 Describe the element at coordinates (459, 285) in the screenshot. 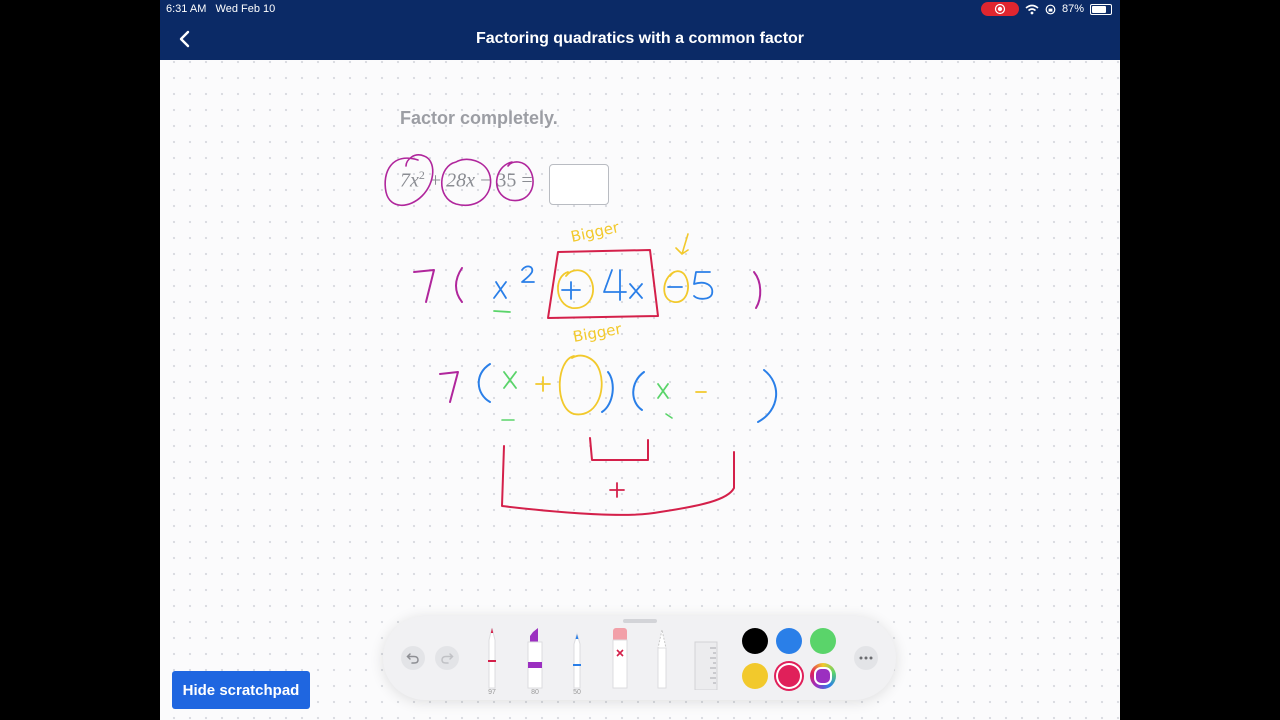

I see `ink-line1-open-paren` at that location.